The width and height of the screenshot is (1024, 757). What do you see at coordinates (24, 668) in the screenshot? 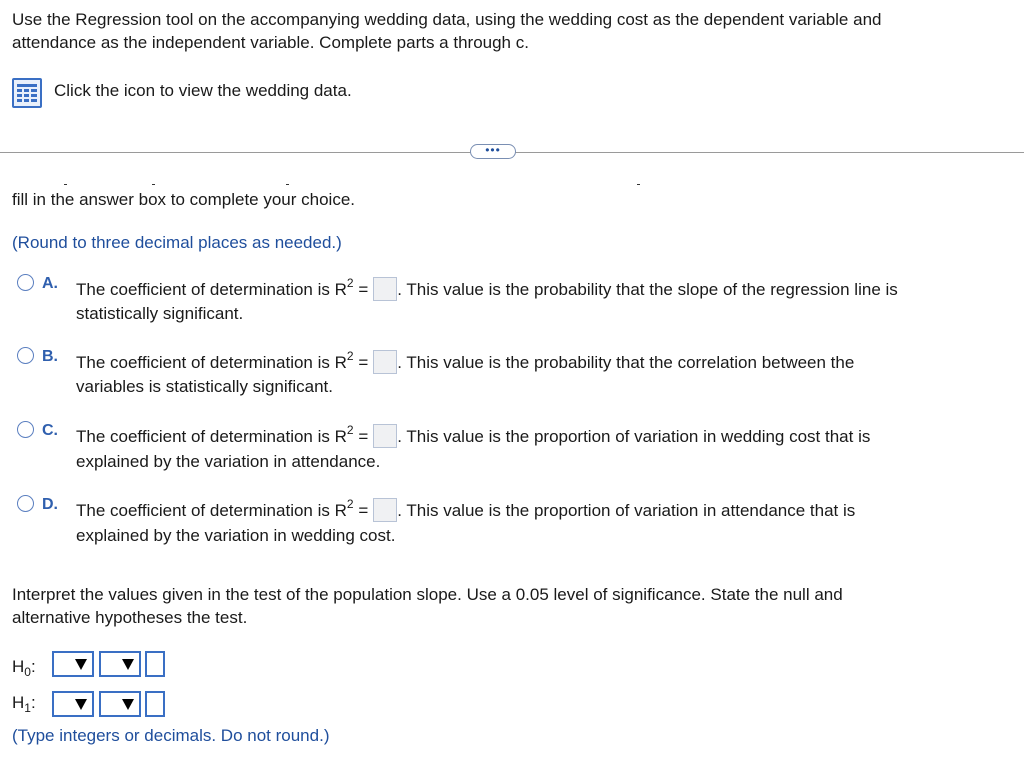
I see `h0-label: H0:` at bounding box center [24, 668].